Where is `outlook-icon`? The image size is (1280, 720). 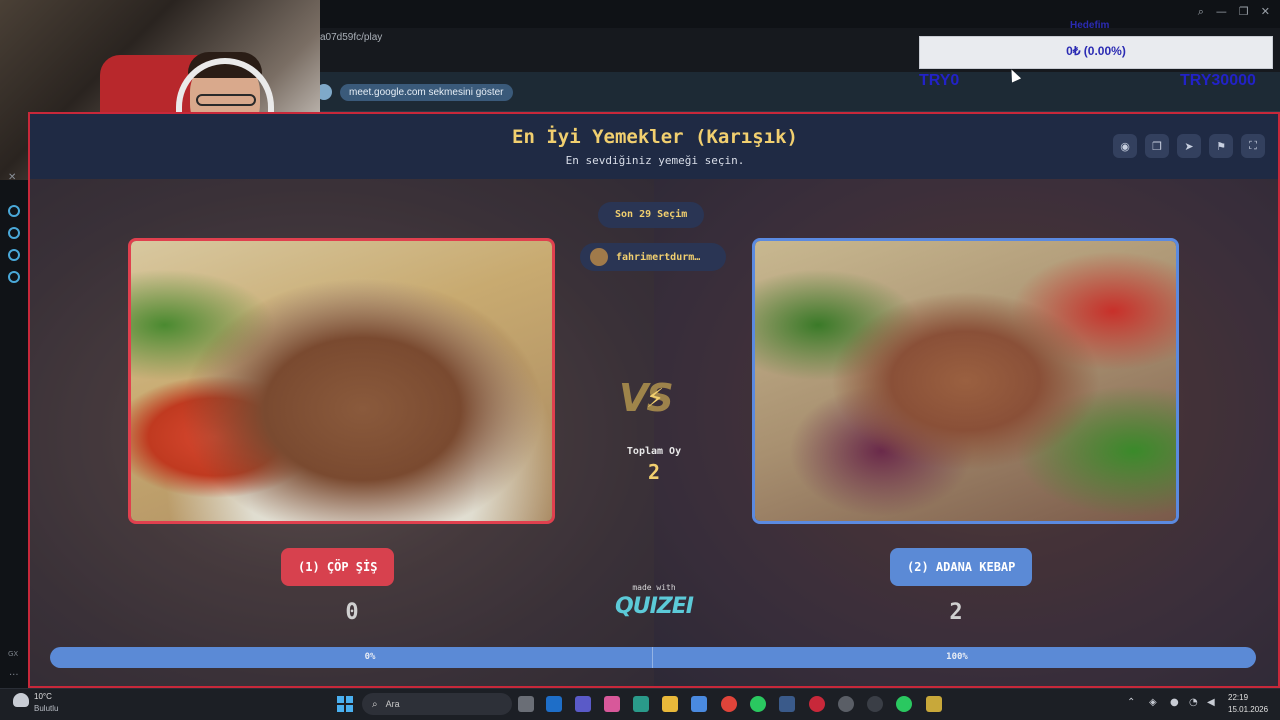
outlook-icon is located at coordinates (554, 704).